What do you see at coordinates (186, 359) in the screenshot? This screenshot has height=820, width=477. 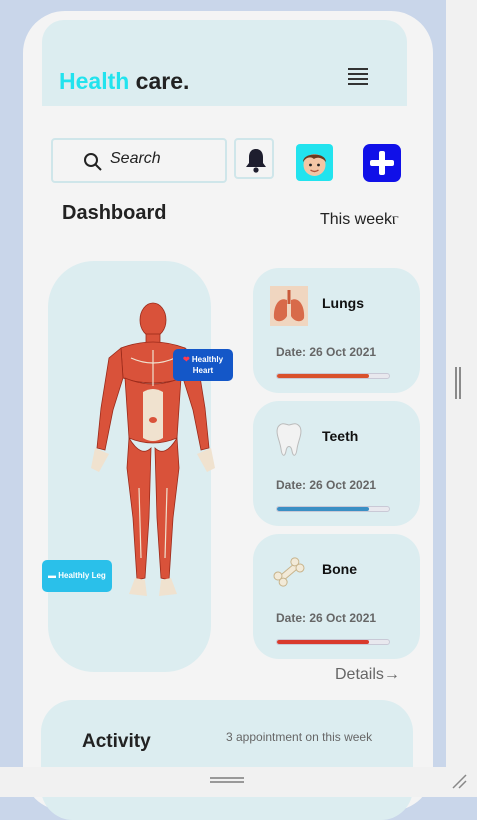 I see `heart-icon: ❤` at bounding box center [186, 359].